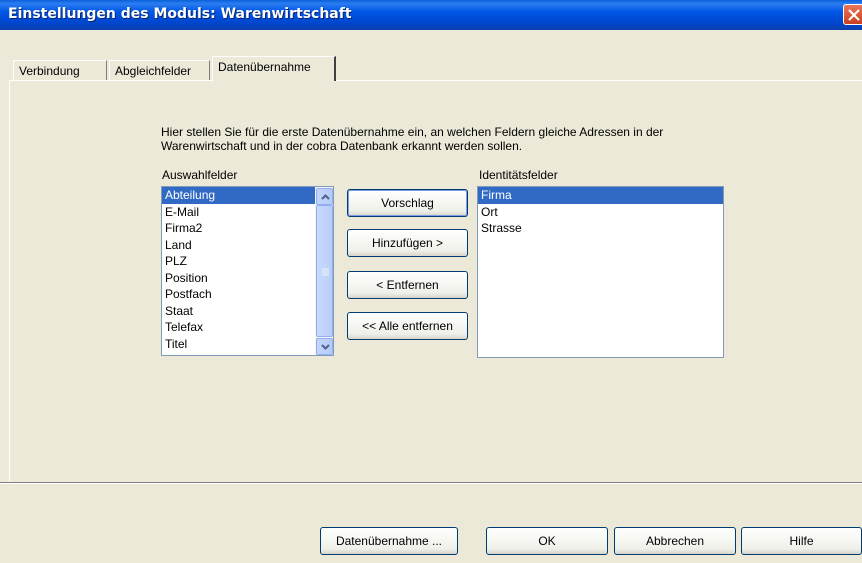  What do you see at coordinates (518, 175) in the screenshot?
I see `identitaetsfelder-label: Identitätsfelder` at bounding box center [518, 175].